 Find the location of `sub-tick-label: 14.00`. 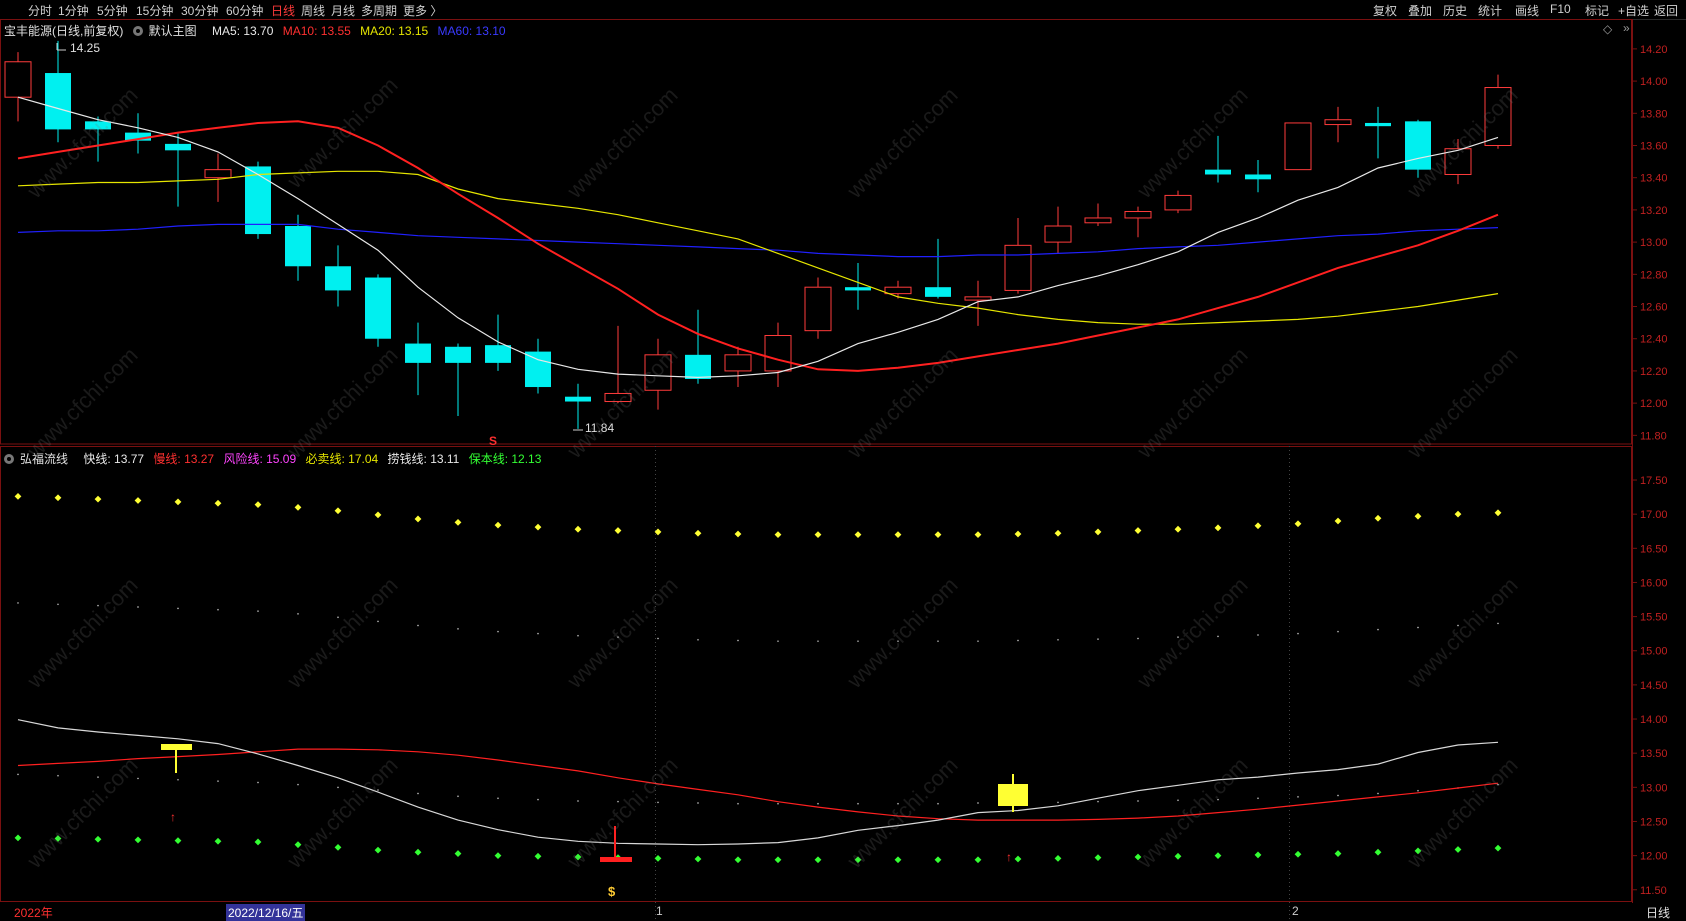

sub-tick-label: 14.00 is located at coordinates (1654, 720).